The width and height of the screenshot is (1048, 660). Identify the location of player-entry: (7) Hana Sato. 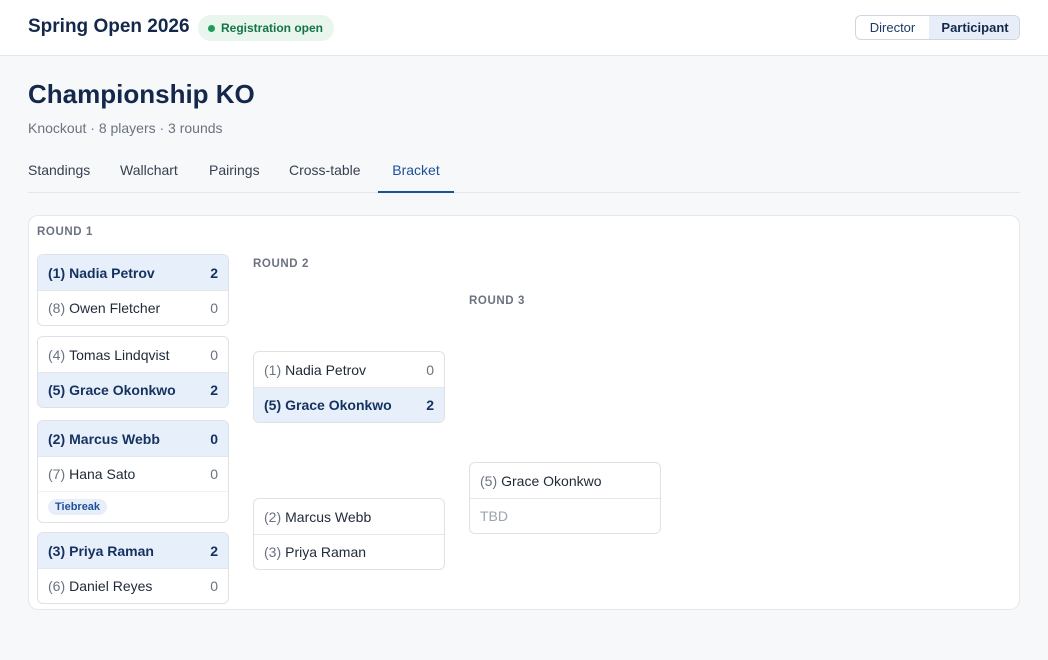
(91, 474).